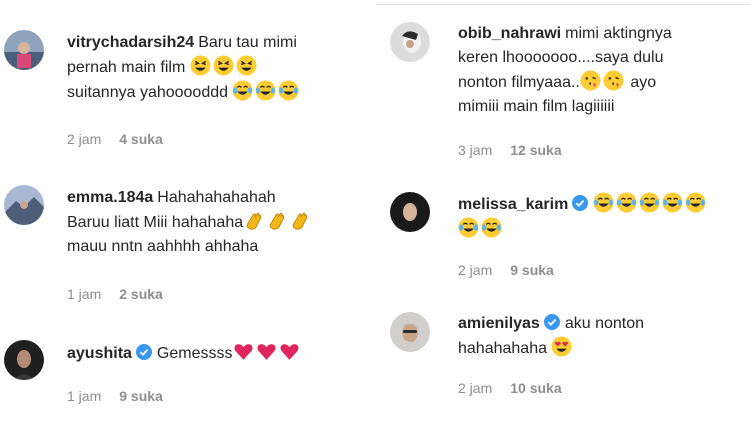 The width and height of the screenshot is (750, 422). What do you see at coordinates (536, 106) in the screenshot?
I see `comment-text-line: mimiii main film lagiiiiii` at bounding box center [536, 106].